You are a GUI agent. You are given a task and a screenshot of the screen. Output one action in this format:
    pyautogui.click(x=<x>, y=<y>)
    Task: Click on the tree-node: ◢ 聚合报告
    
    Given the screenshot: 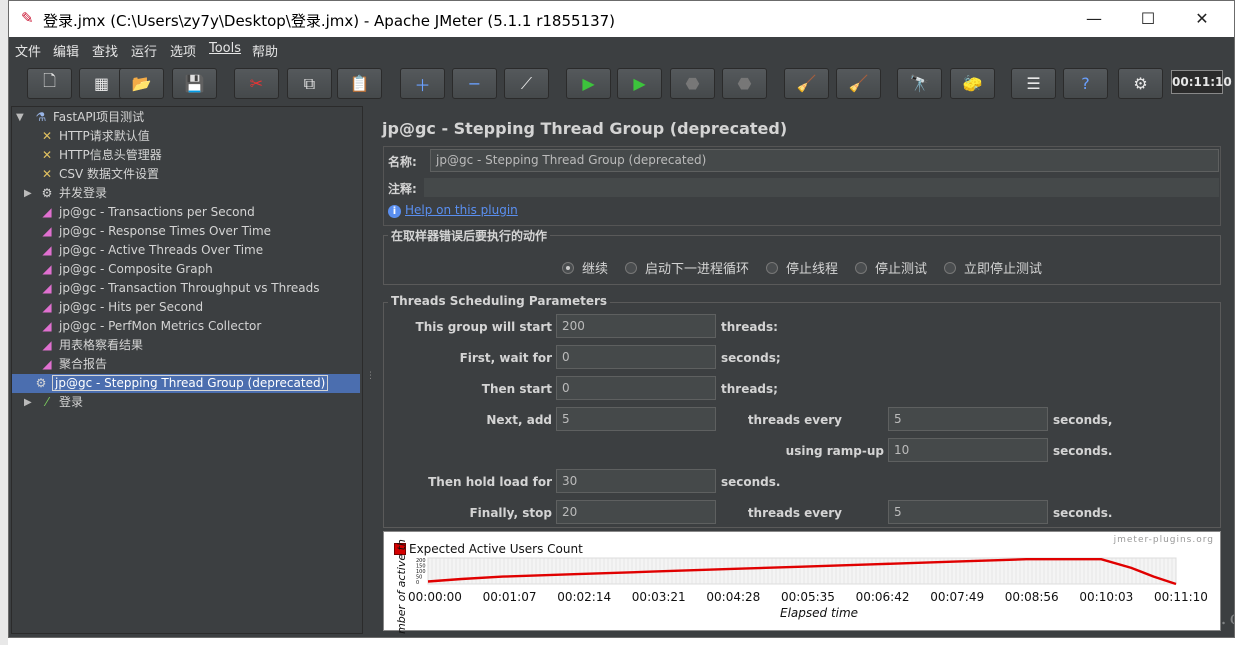 What is the action you would take?
    pyautogui.click(x=72, y=364)
    